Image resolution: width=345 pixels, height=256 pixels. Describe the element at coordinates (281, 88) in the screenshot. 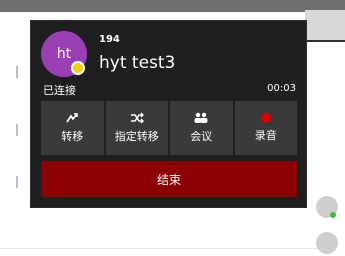

I see `call-timer: 00:03` at that location.